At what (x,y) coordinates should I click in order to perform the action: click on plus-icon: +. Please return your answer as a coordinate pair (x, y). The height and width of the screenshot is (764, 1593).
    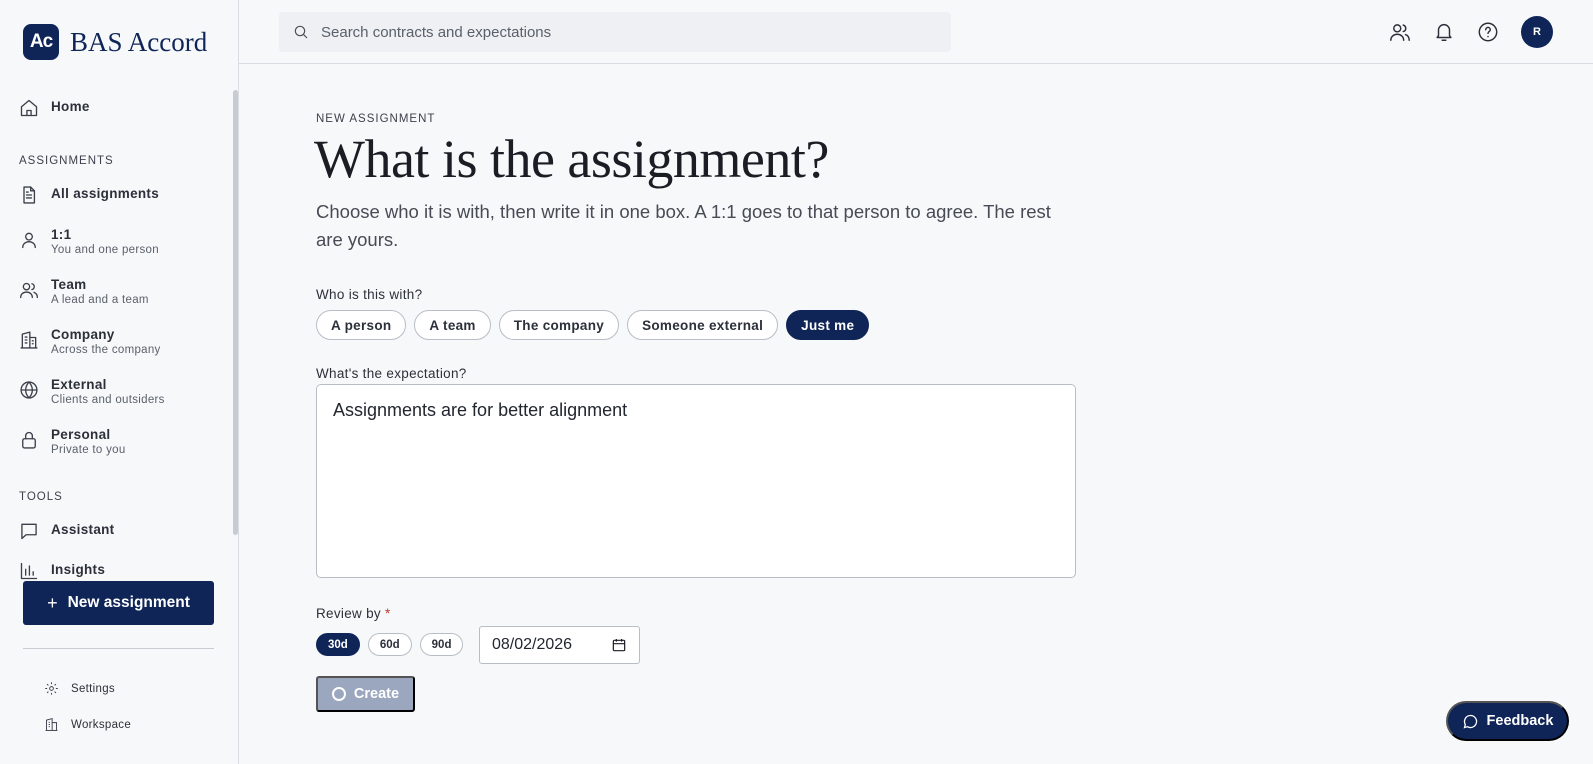
    Looking at the image, I should click on (52, 602).